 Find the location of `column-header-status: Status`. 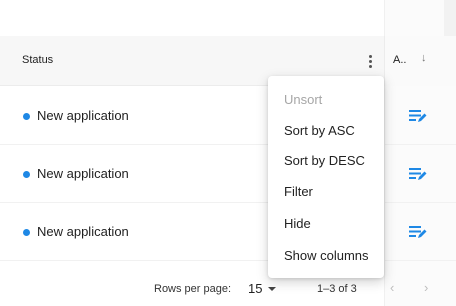

column-header-status: Status is located at coordinates (37, 60).